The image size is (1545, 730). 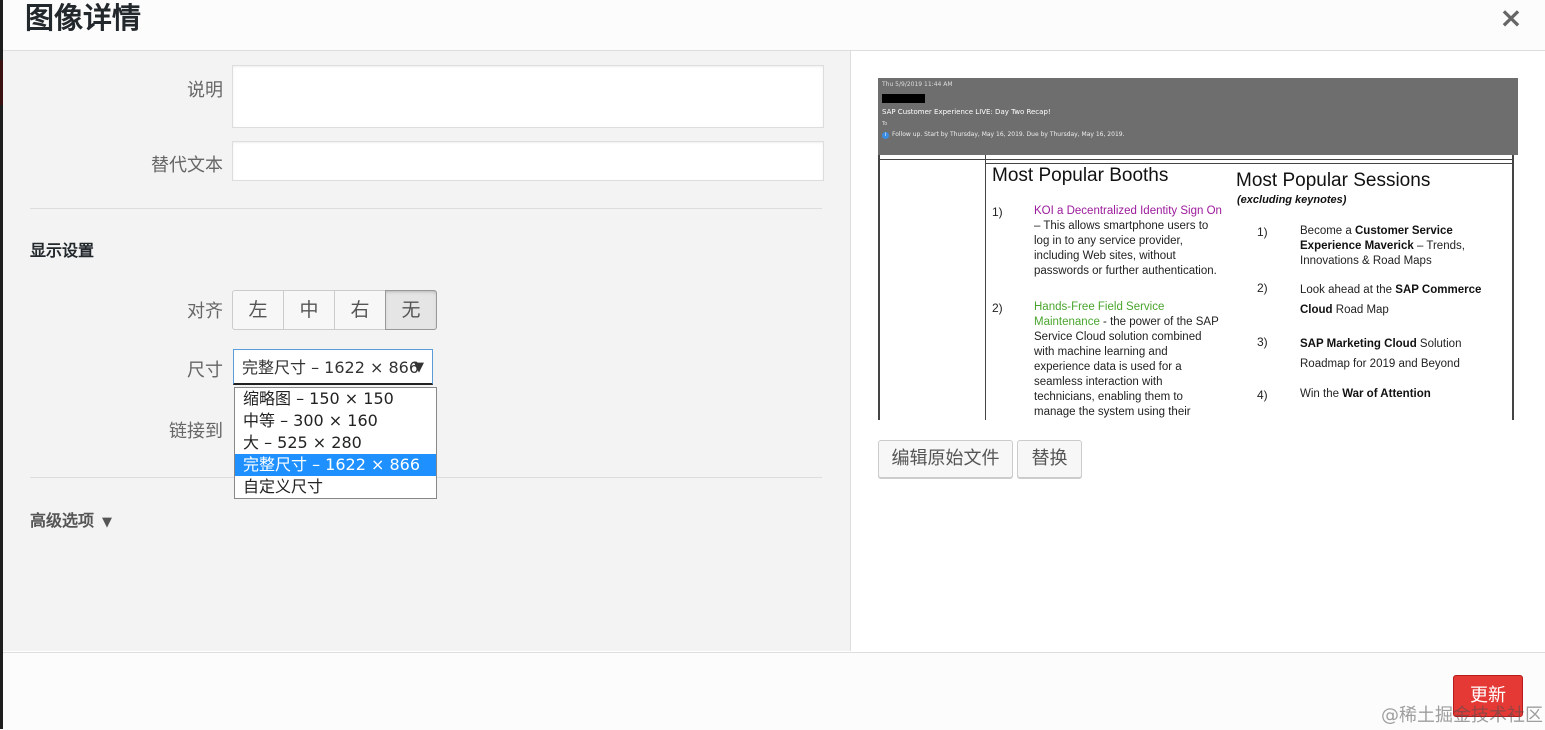 What do you see at coordinates (309, 310) in the screenshot?
I see `align-center-button: 中` at bounding box center [309, 310].